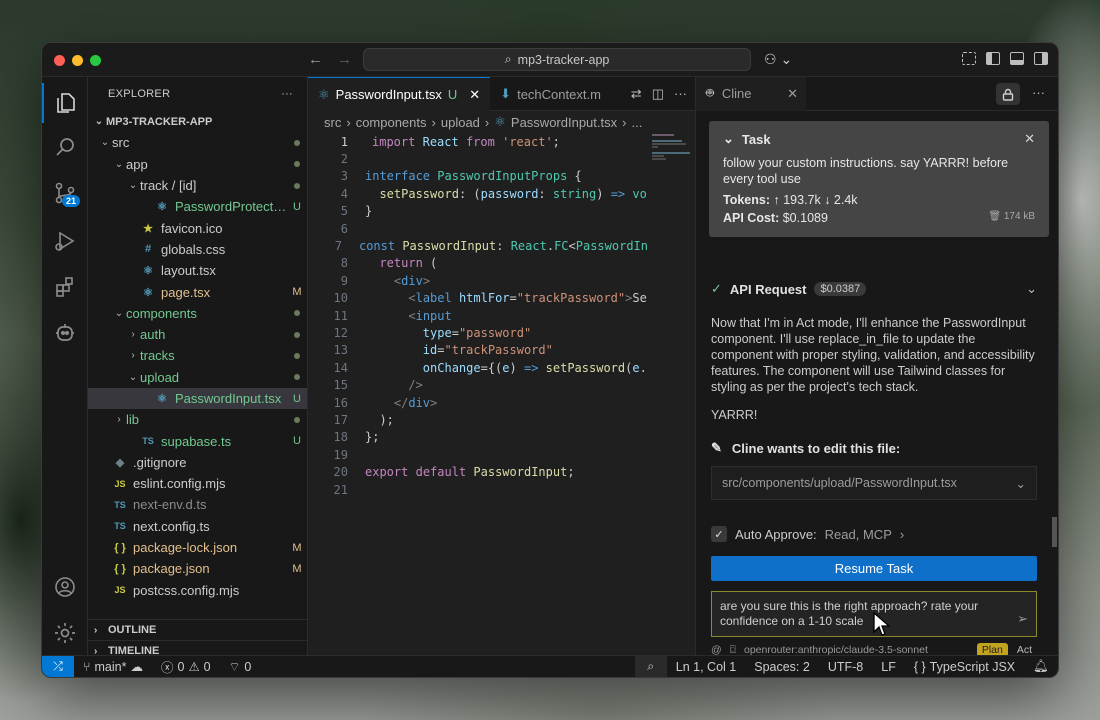  Describe the element at coordinates (162, 399) in the screenshot. I see `file-type-icon: ⚛` at that location.